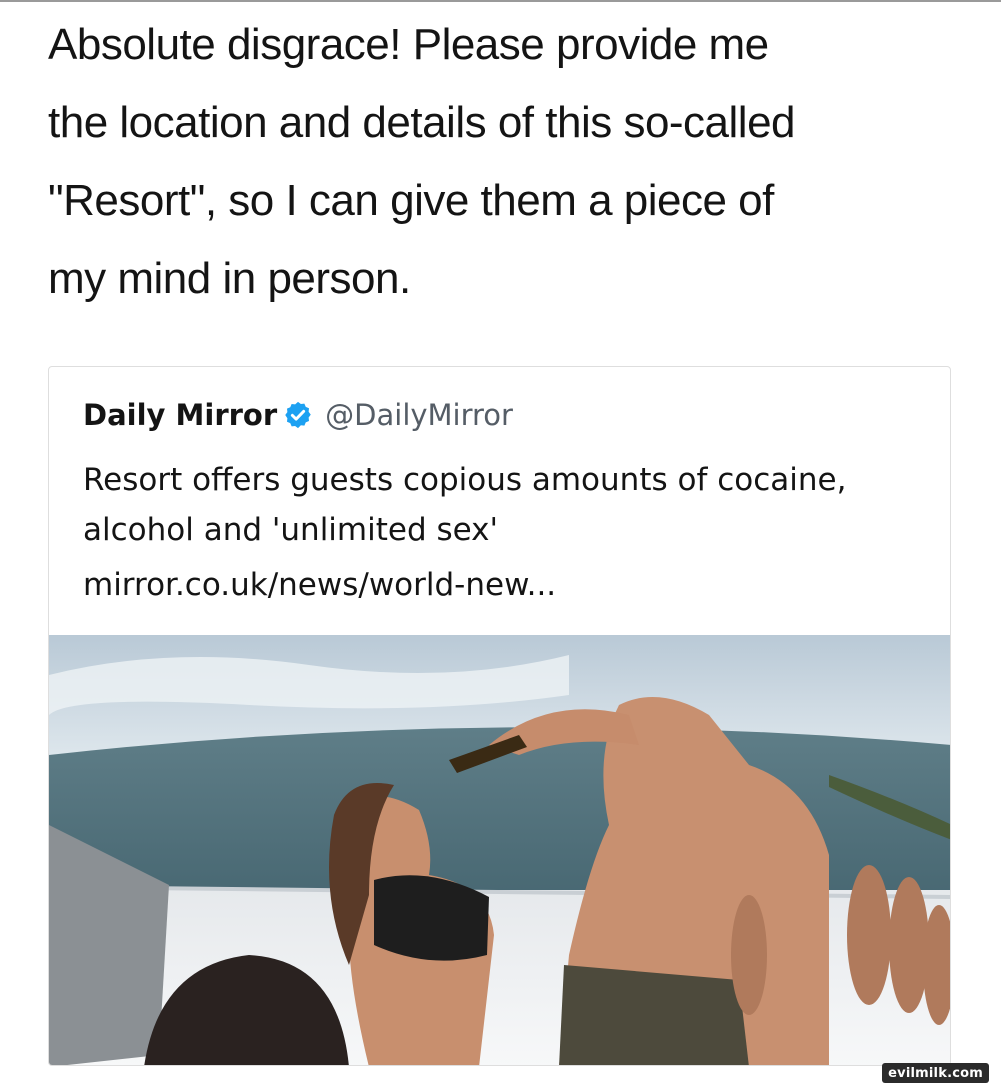 Image resolution: width=1001 pixels, height=1089 pixels. Describe the element at coordinates (180, 415) in the screenshot. I see `quoted-display-name: Daily Mirror` at that location.